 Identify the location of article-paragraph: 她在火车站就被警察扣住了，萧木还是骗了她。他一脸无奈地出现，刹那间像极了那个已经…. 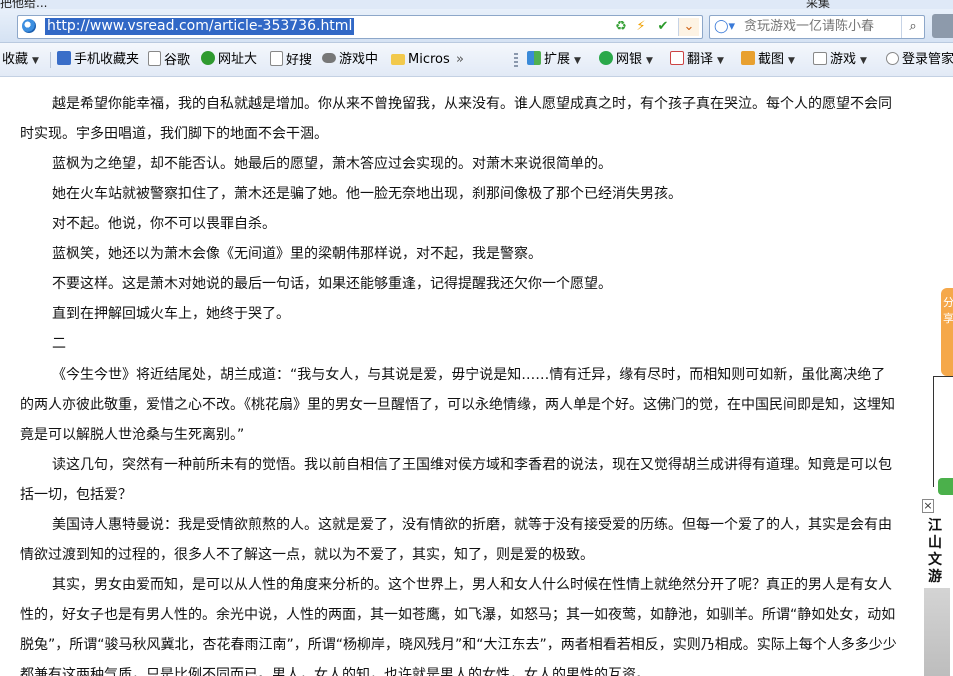
(367, 194).